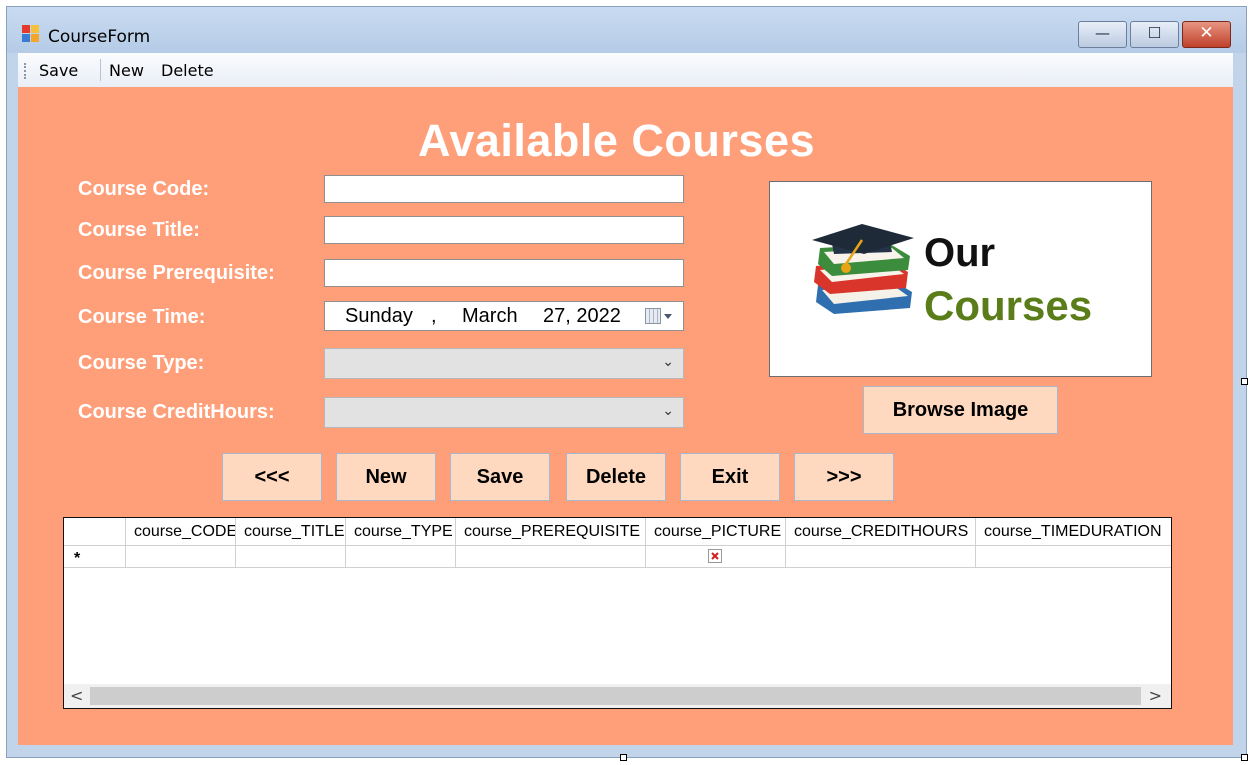 This screenshot has height=765, width=1255. Describe the element at coordinates (504, 230) in the screenshot. I see `course-title-input` at that location.